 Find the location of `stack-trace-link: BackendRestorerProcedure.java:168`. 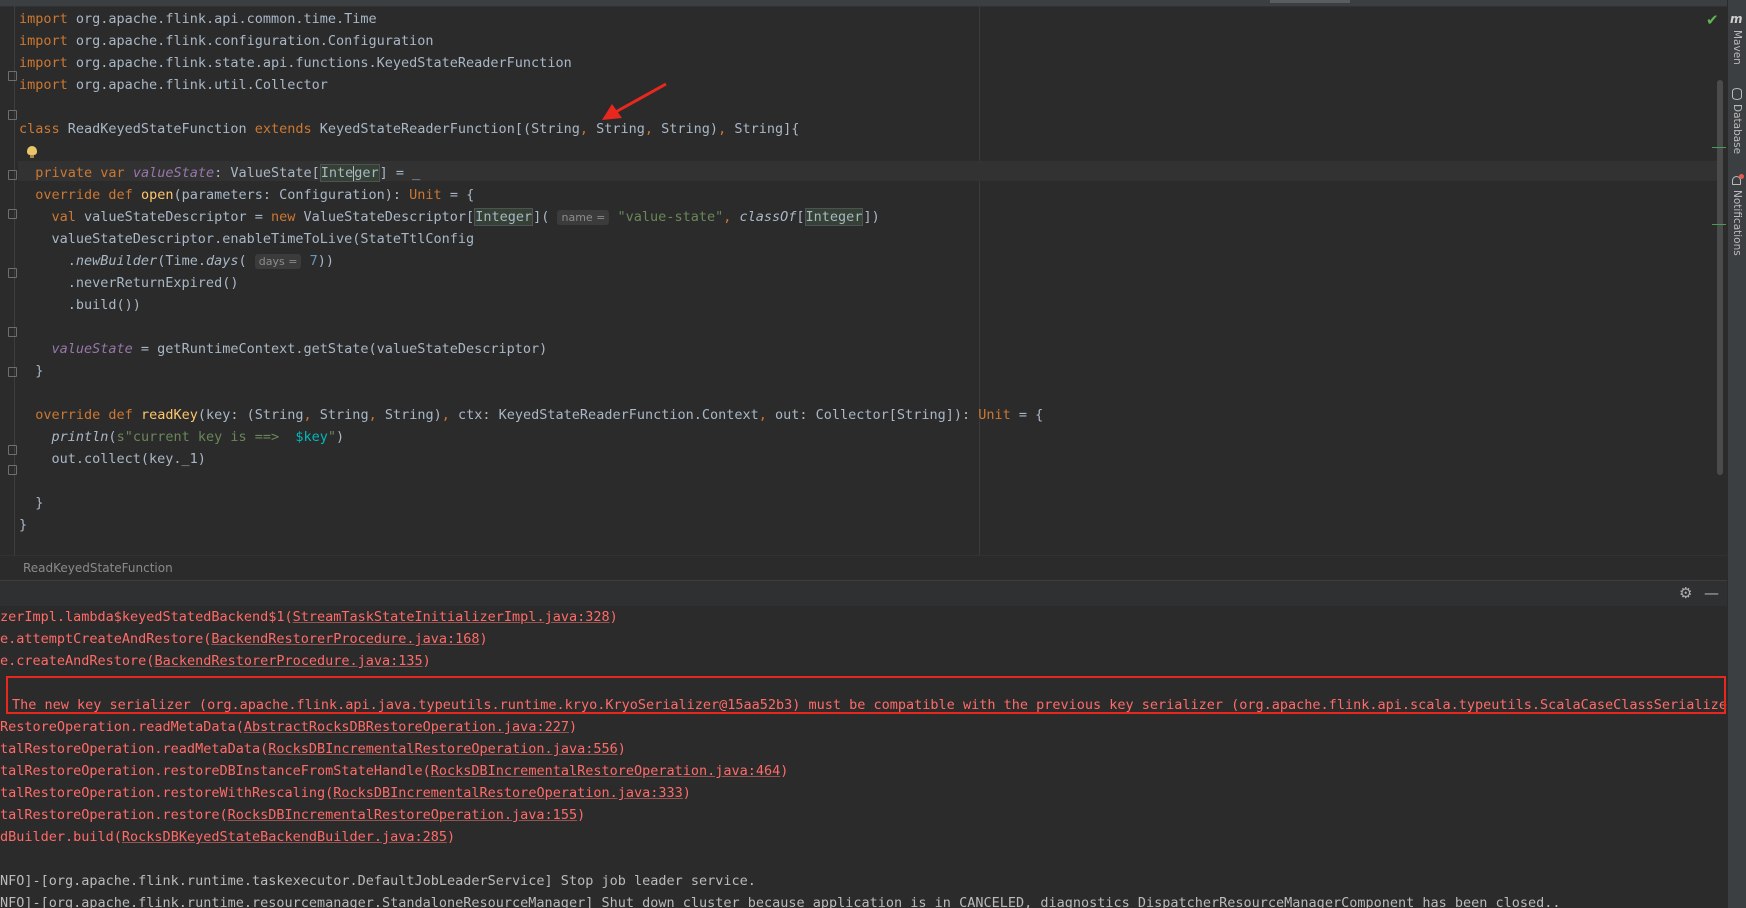

stack-trace-link: BackendRestorerProcedure.java:168 is located at coordinates (345, 639).